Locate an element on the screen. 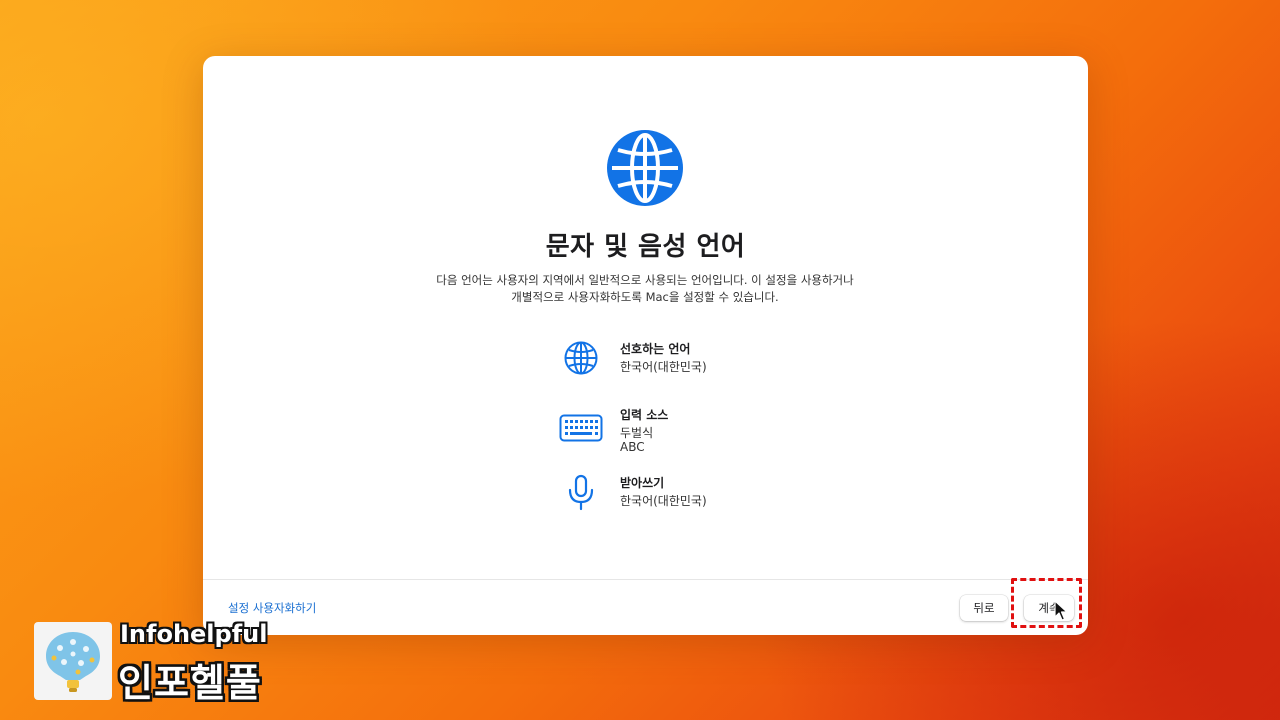  microphone-icon is located at coordinates (581, 494).